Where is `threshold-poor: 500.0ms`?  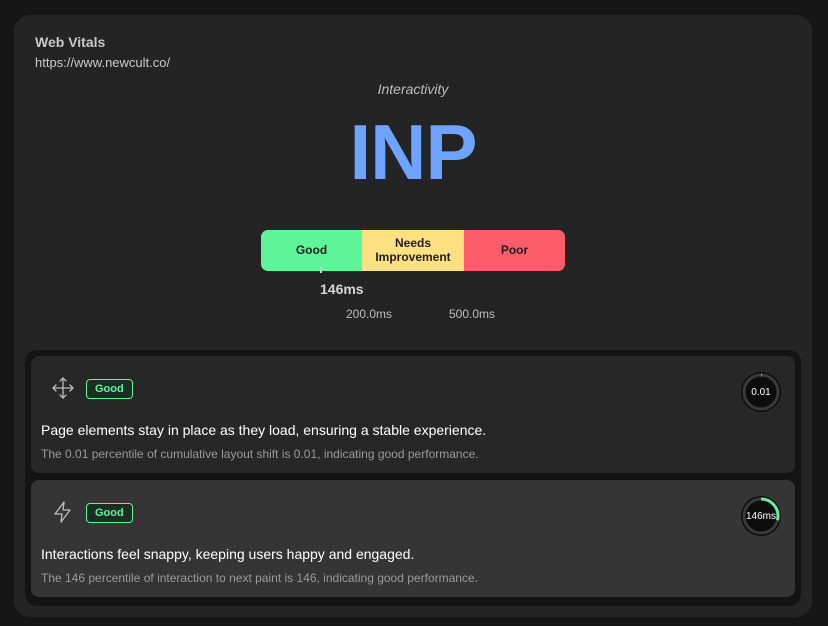
threshold-poor: 500.0ms is located at coordinates (472, 314).